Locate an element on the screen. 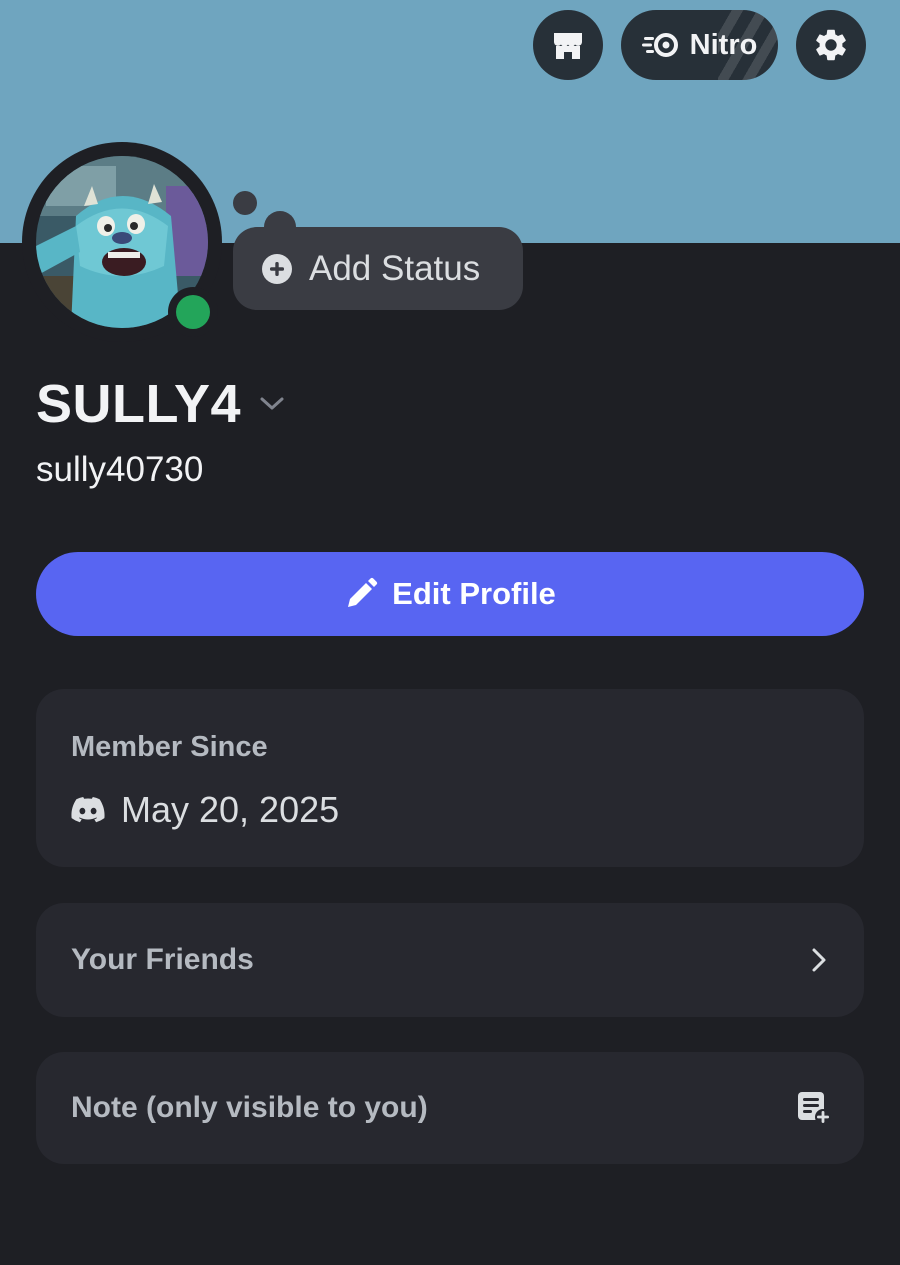  member-since-date: May 20, 2025 is located at coordinates (230, 809).